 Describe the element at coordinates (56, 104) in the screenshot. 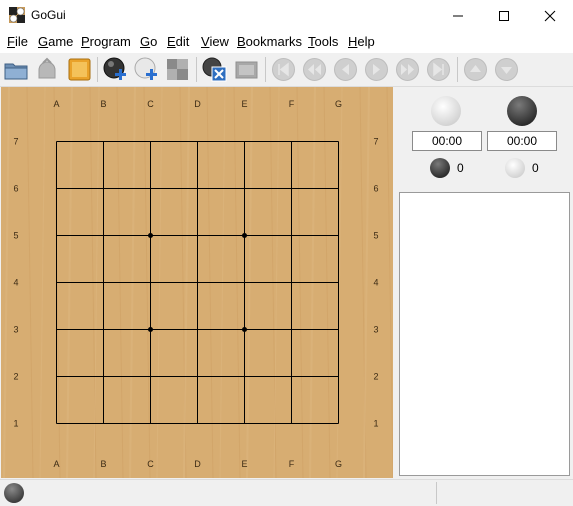

I see `column-label-top: A` at that location.